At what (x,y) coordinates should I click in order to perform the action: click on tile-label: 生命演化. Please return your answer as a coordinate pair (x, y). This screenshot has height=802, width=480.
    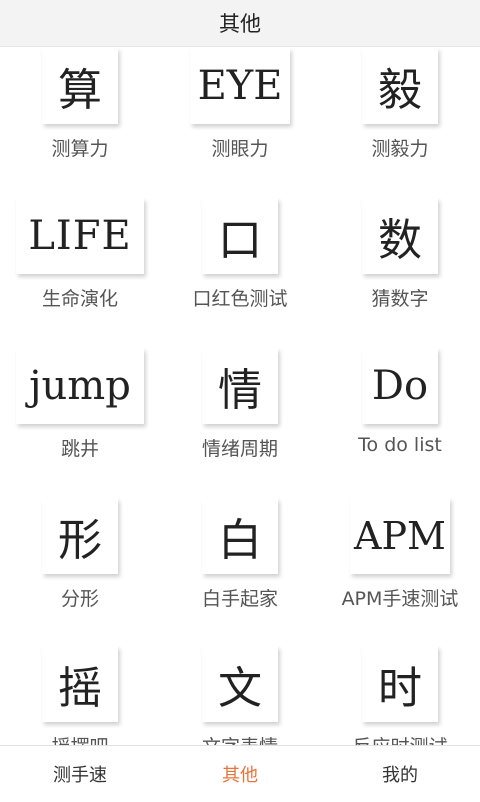
    Looking at the image, I should click on (79, 299).